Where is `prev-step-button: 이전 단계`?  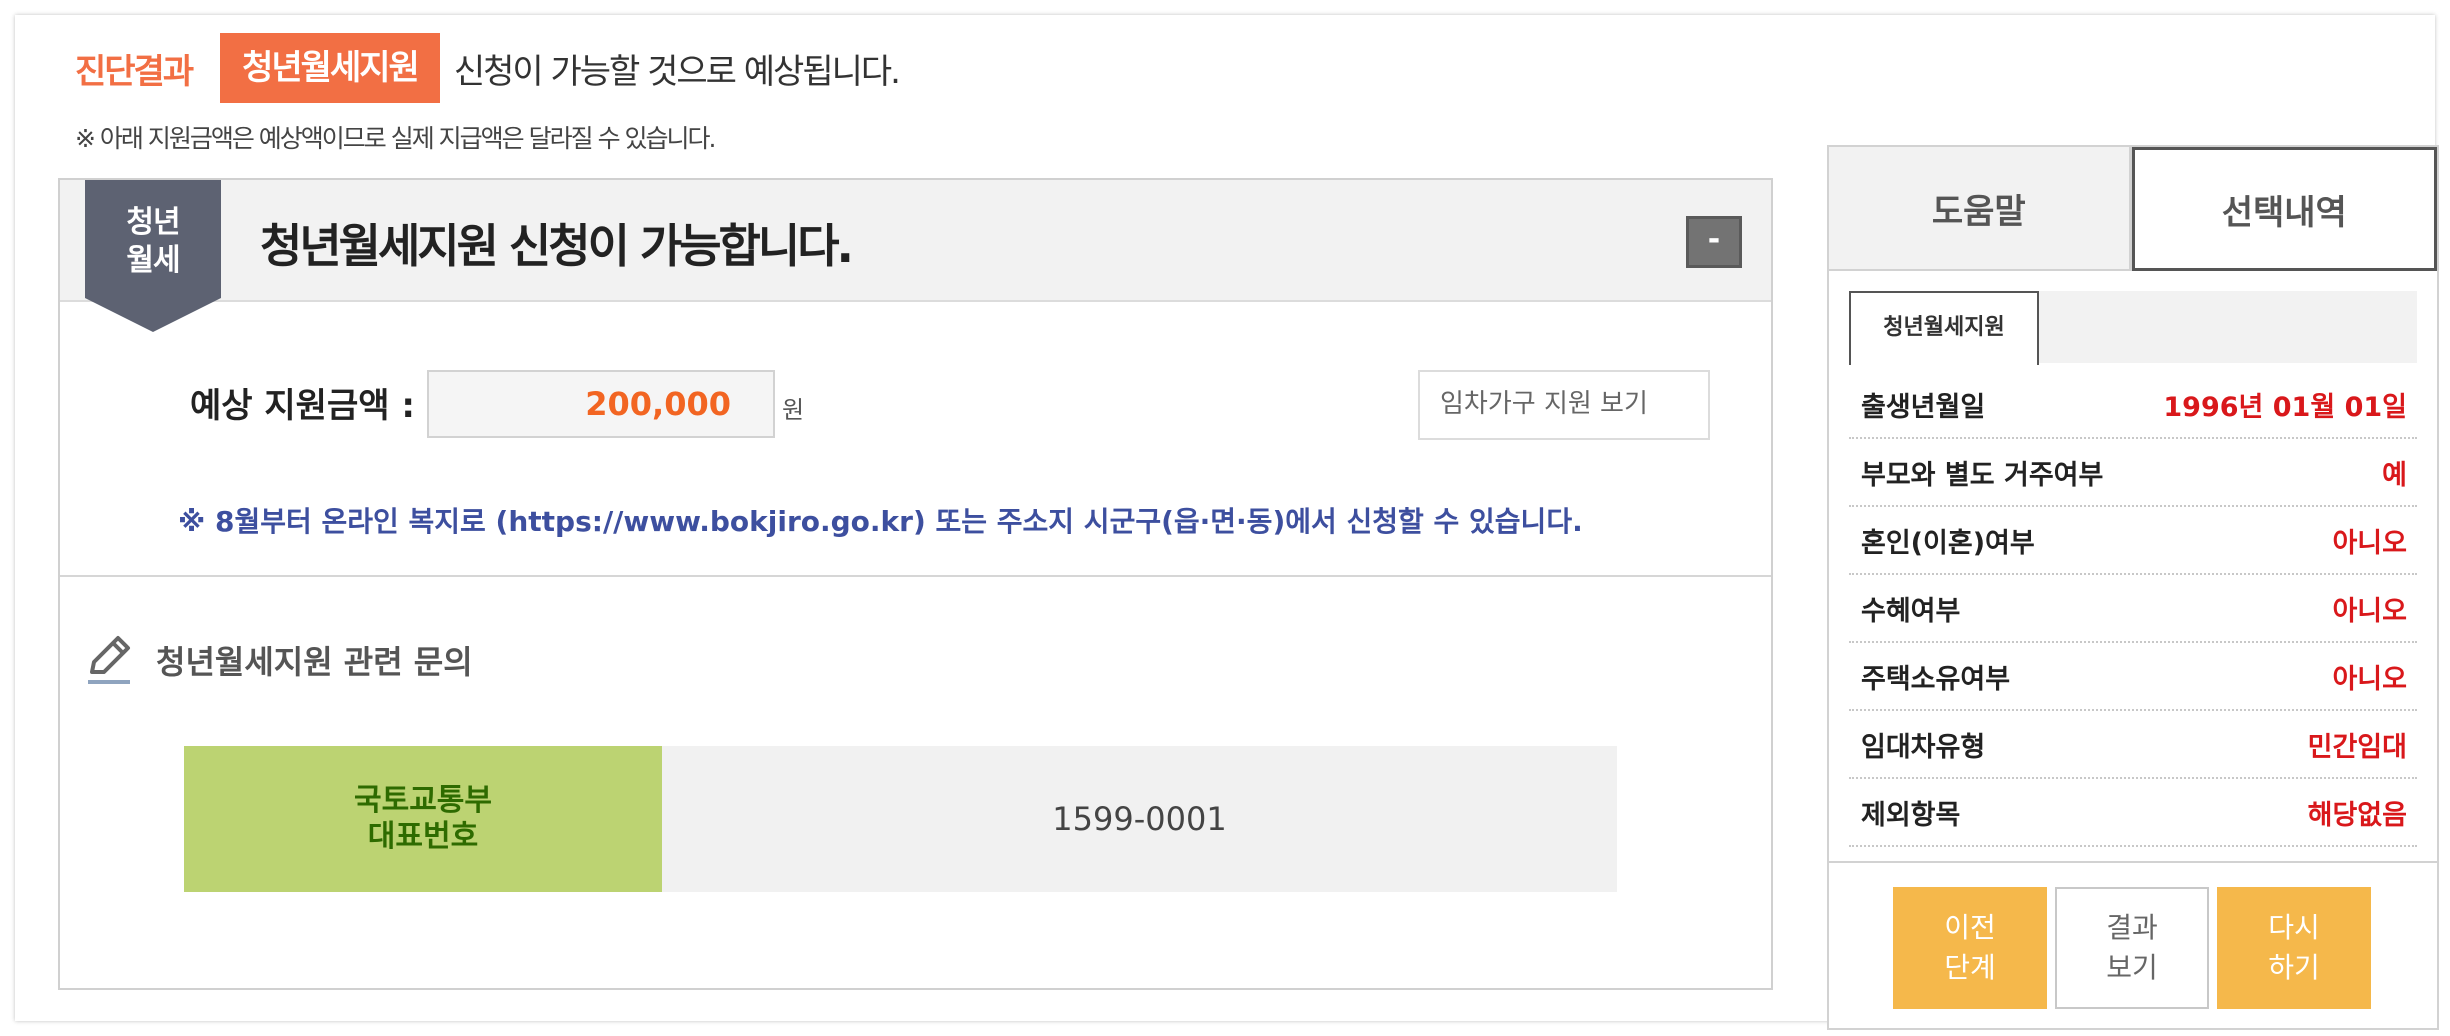 prev-step-button: 이전 단계 is located at coordinates (1970, 948).